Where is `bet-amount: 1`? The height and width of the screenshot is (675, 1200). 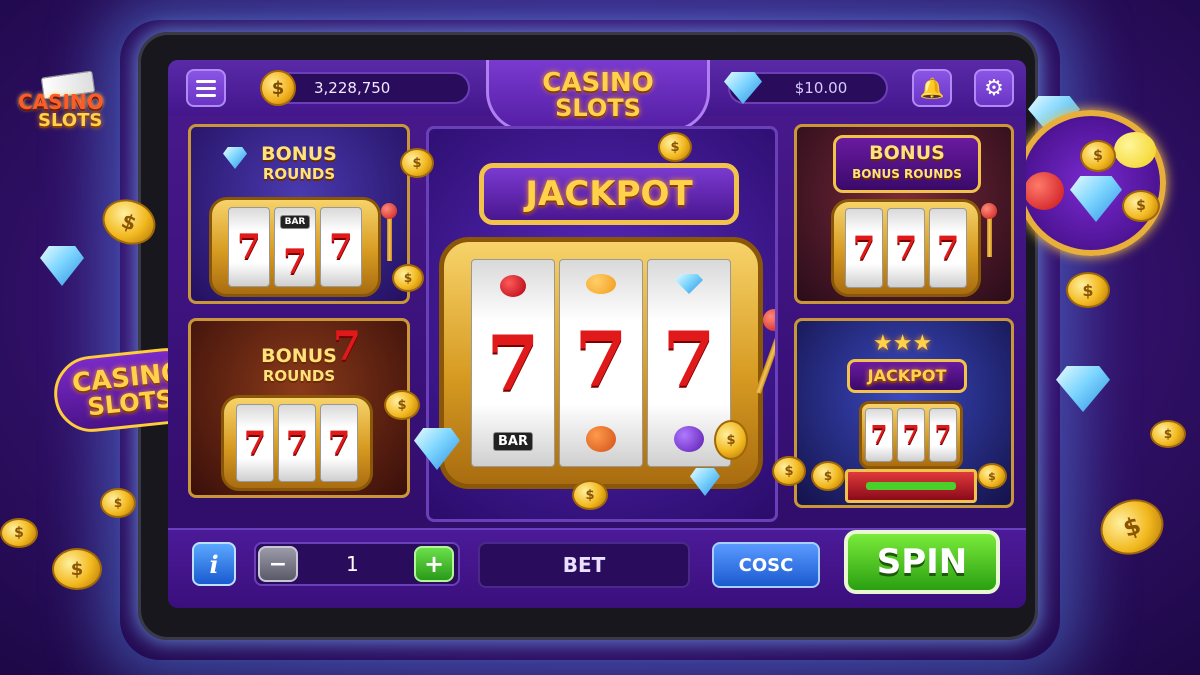 bet-amount: 1 is located at coordinates (352, 564).